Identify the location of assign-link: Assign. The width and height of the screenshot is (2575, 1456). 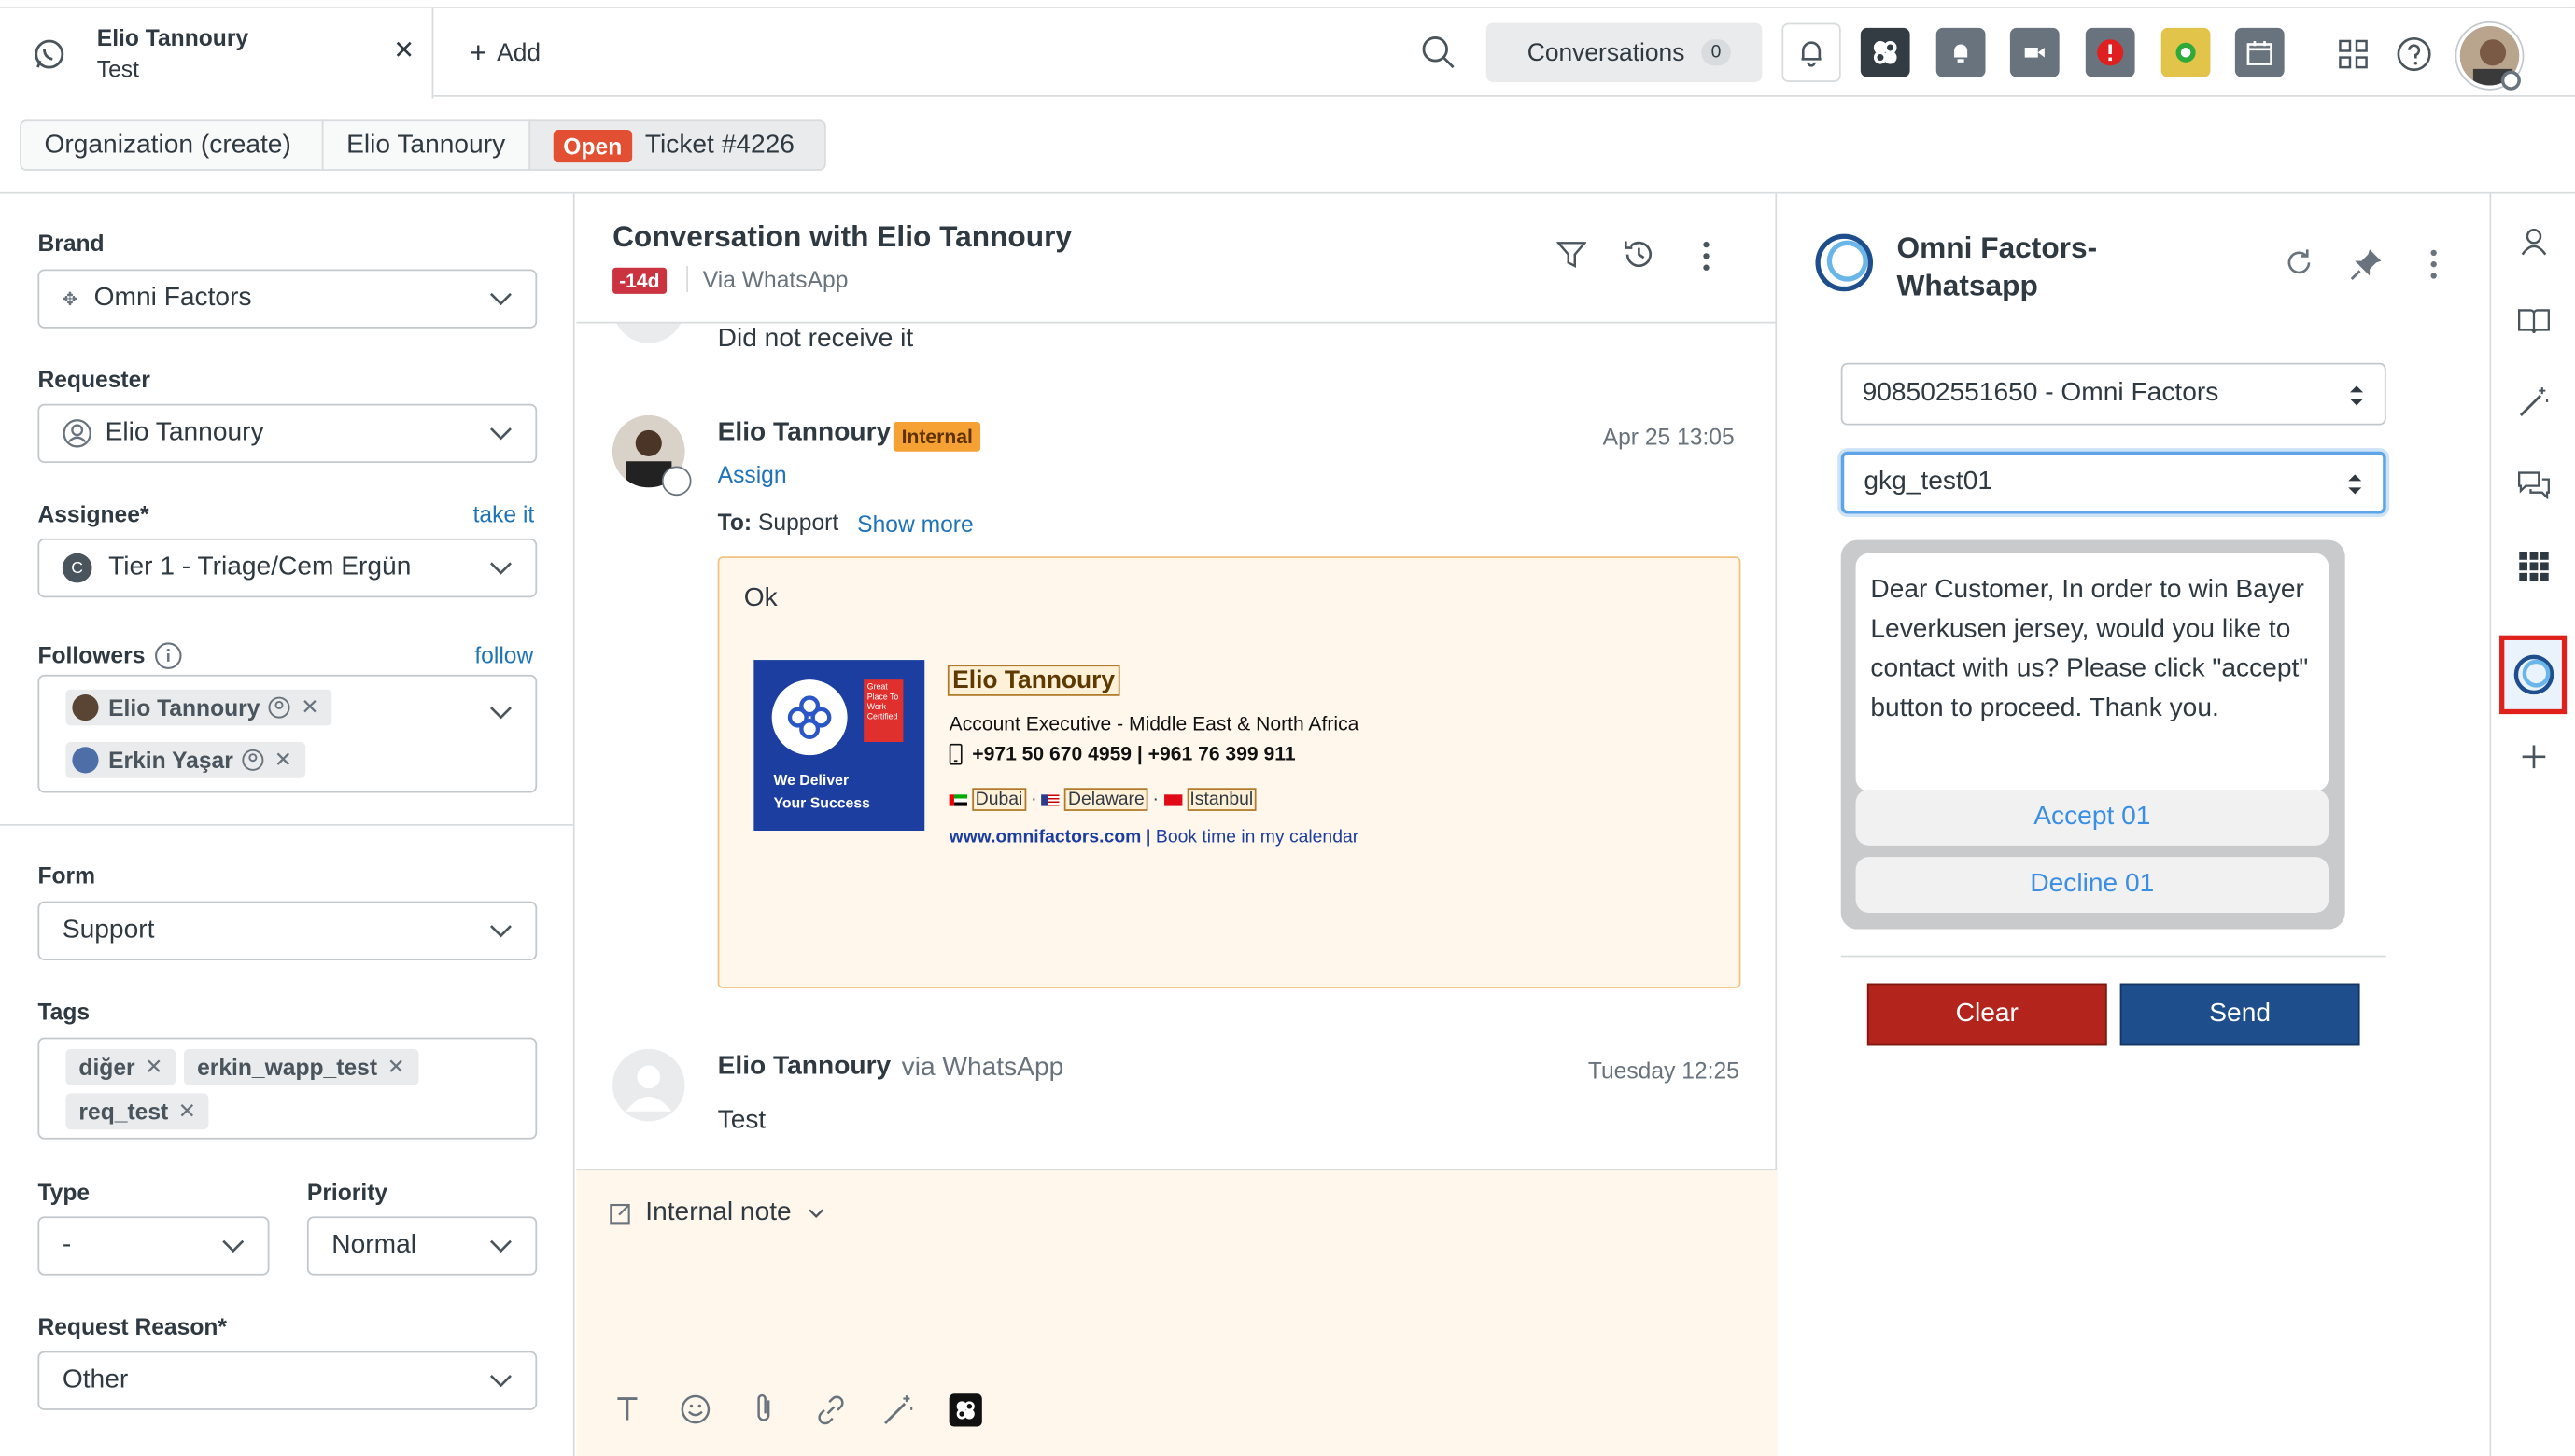
(753, 474).